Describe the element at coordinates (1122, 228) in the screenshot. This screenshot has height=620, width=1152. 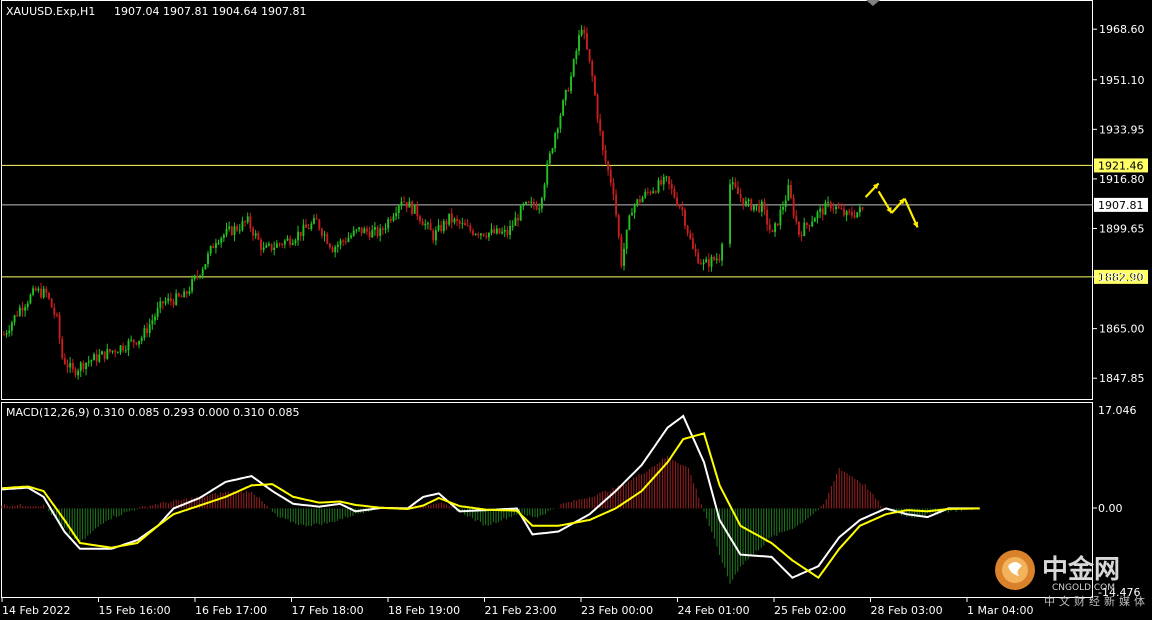
I see `price-tick-label: 1899.65` at that location.